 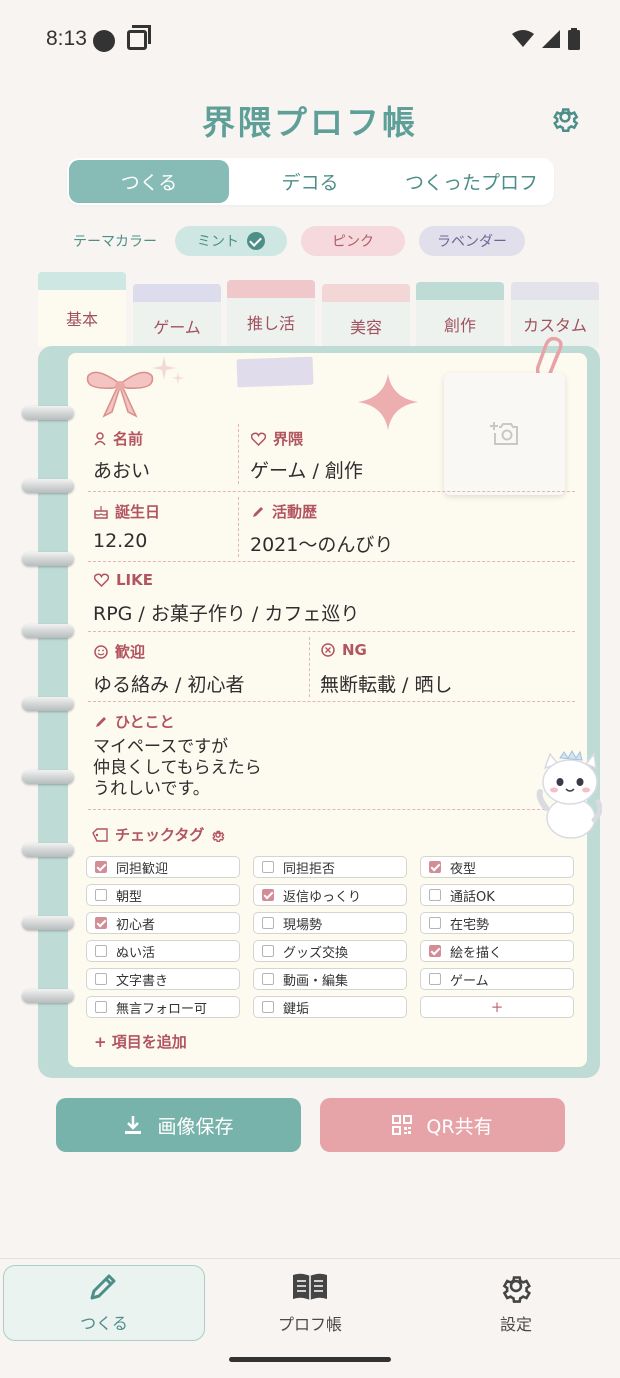 What do you see at coordinates (476, 953) in the screenshot?
I see `check-tag-label: 絵を描く` at bounding box center [476, 953].